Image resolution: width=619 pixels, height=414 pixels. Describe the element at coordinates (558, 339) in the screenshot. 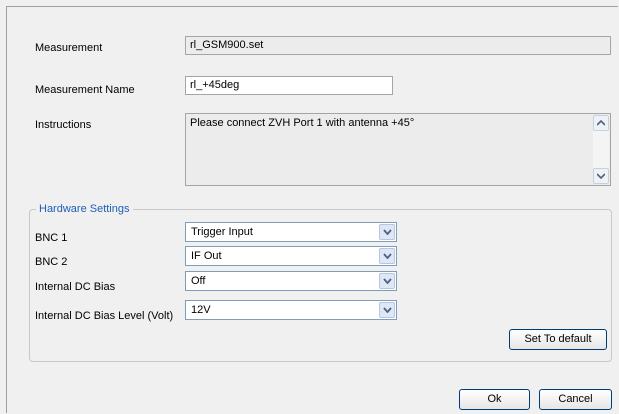

I see `set-to-default-button: Set To default` at that location.